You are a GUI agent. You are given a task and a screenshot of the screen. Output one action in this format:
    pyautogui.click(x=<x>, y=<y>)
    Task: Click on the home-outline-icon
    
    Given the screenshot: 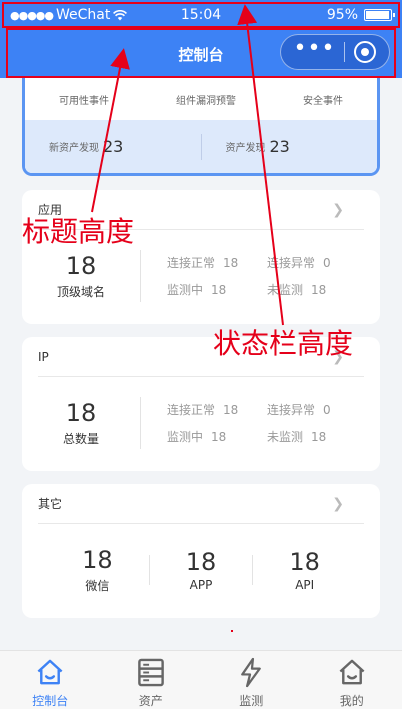 What is the action you would take?
    pyautogui.click(x=352, y=672)
    